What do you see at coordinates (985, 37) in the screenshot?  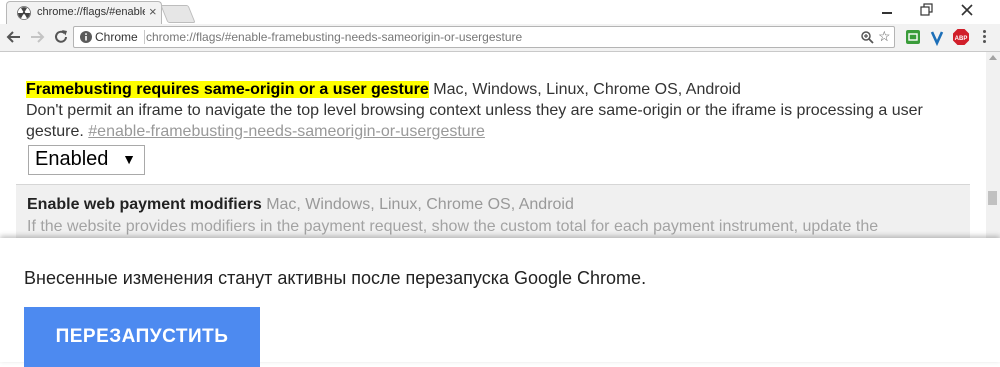 I see `menu-icon` at bounding box center [985, 37].